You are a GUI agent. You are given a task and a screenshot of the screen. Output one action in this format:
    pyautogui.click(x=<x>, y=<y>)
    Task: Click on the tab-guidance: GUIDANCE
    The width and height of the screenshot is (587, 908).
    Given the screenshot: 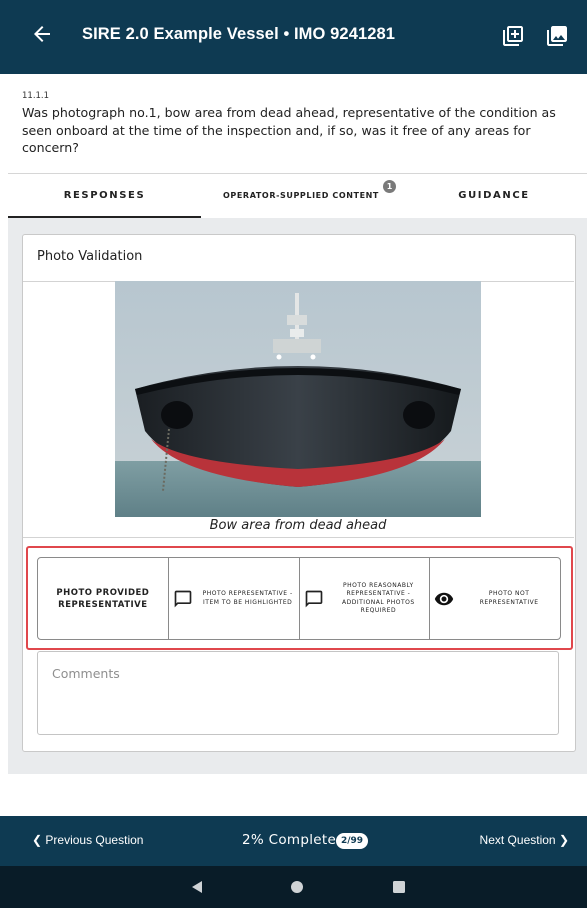 What is the action you would take?
    pyautogui.click(x=494, y=196)
    